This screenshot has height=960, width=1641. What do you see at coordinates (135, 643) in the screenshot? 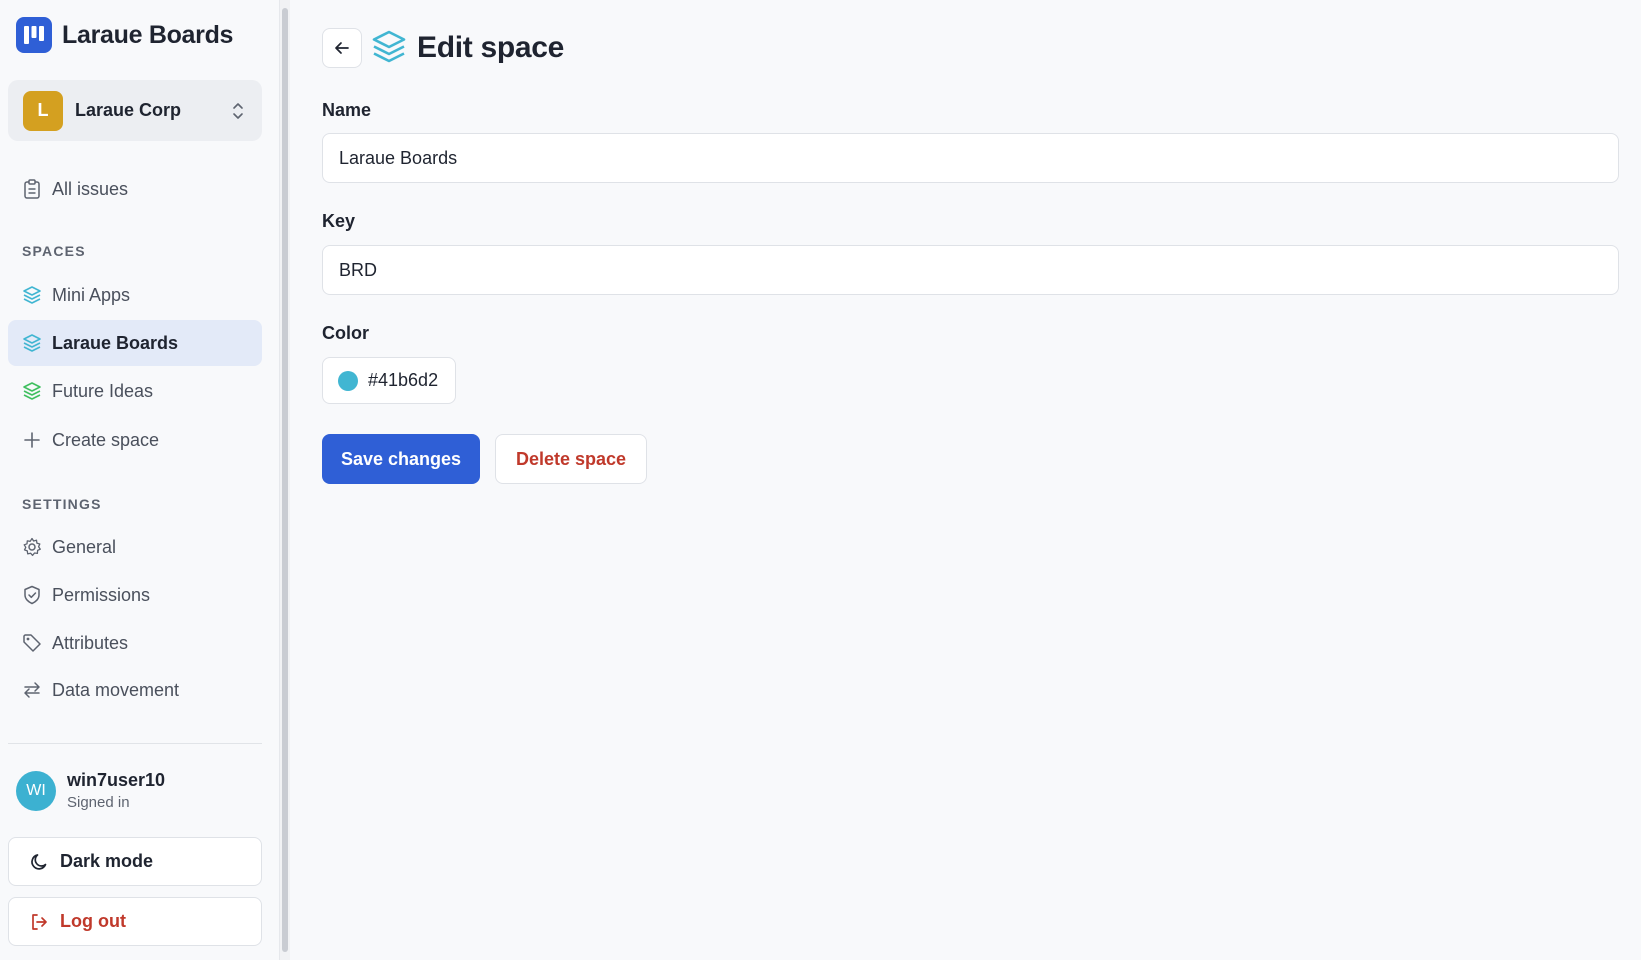
I see `sidebar-item-attributes: Attributes` at bounding box center [135, 643].